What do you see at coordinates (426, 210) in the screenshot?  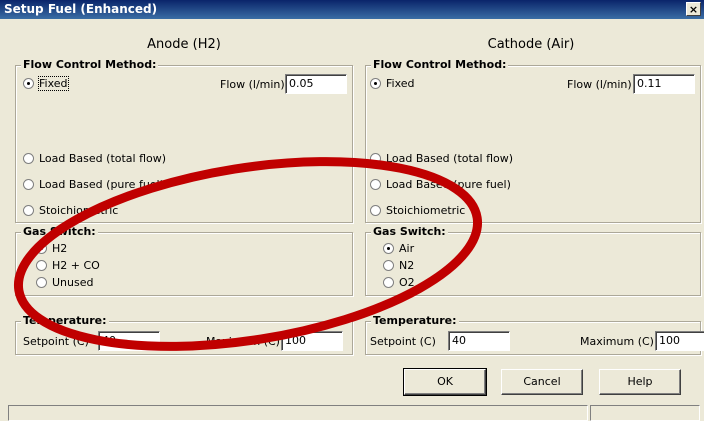 I see `cathode-radio-stoich-label: Stoichiometric` at bounding box center [426, 210].